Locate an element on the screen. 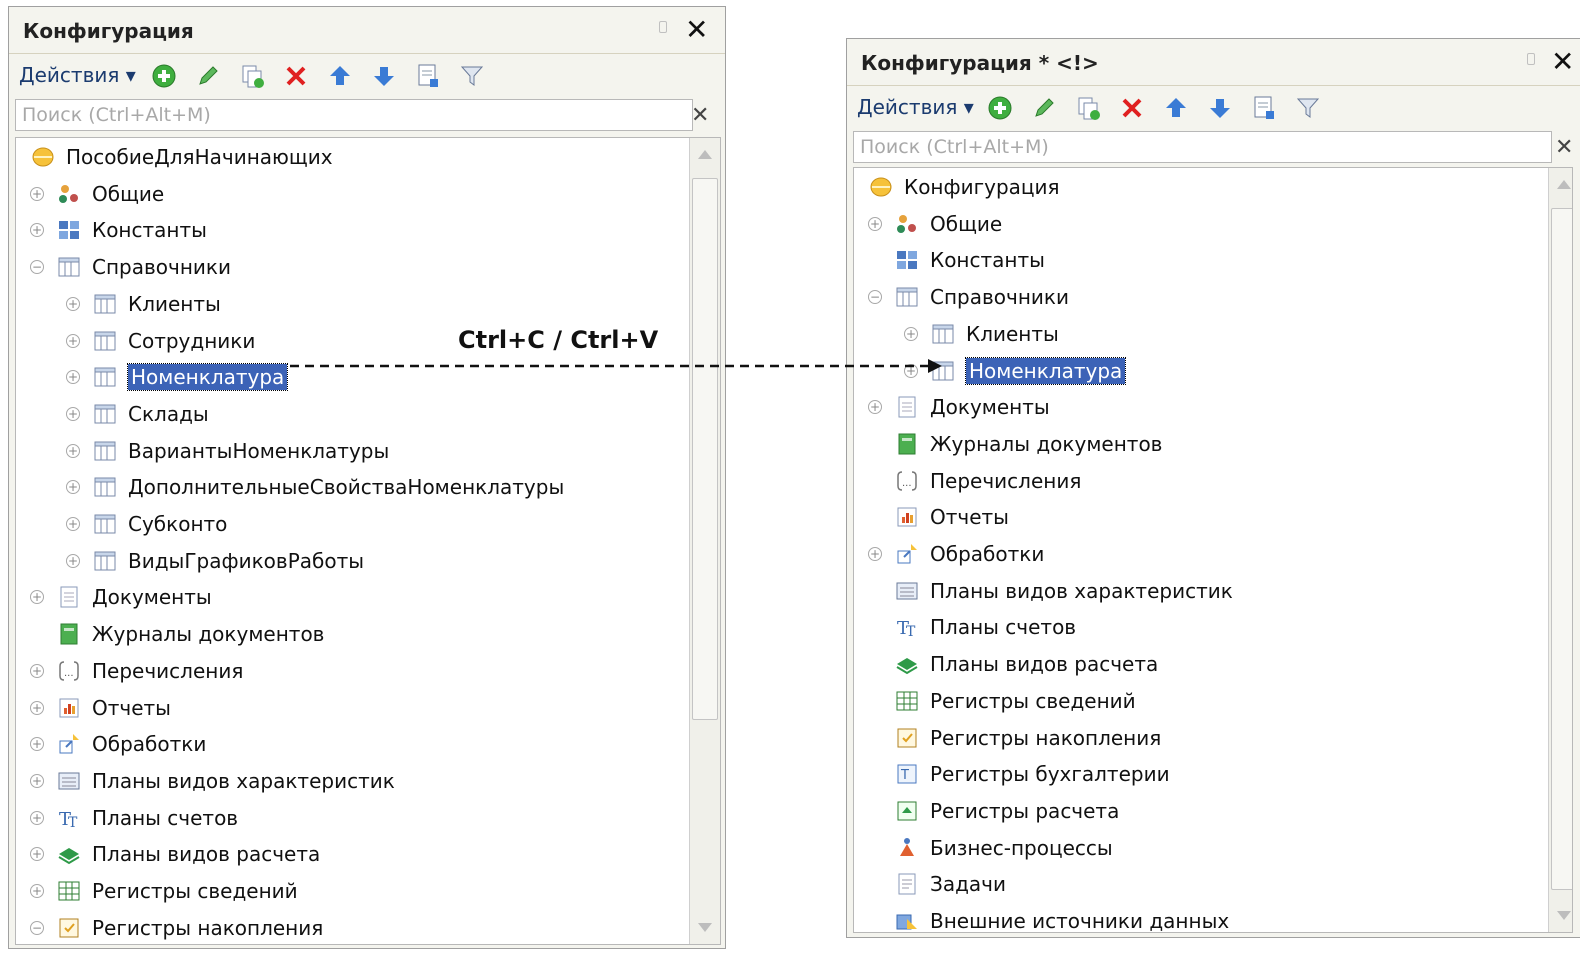 This screenshot has width=1580, height=953. arrowhead-icon is located at coordinates (935, 366).